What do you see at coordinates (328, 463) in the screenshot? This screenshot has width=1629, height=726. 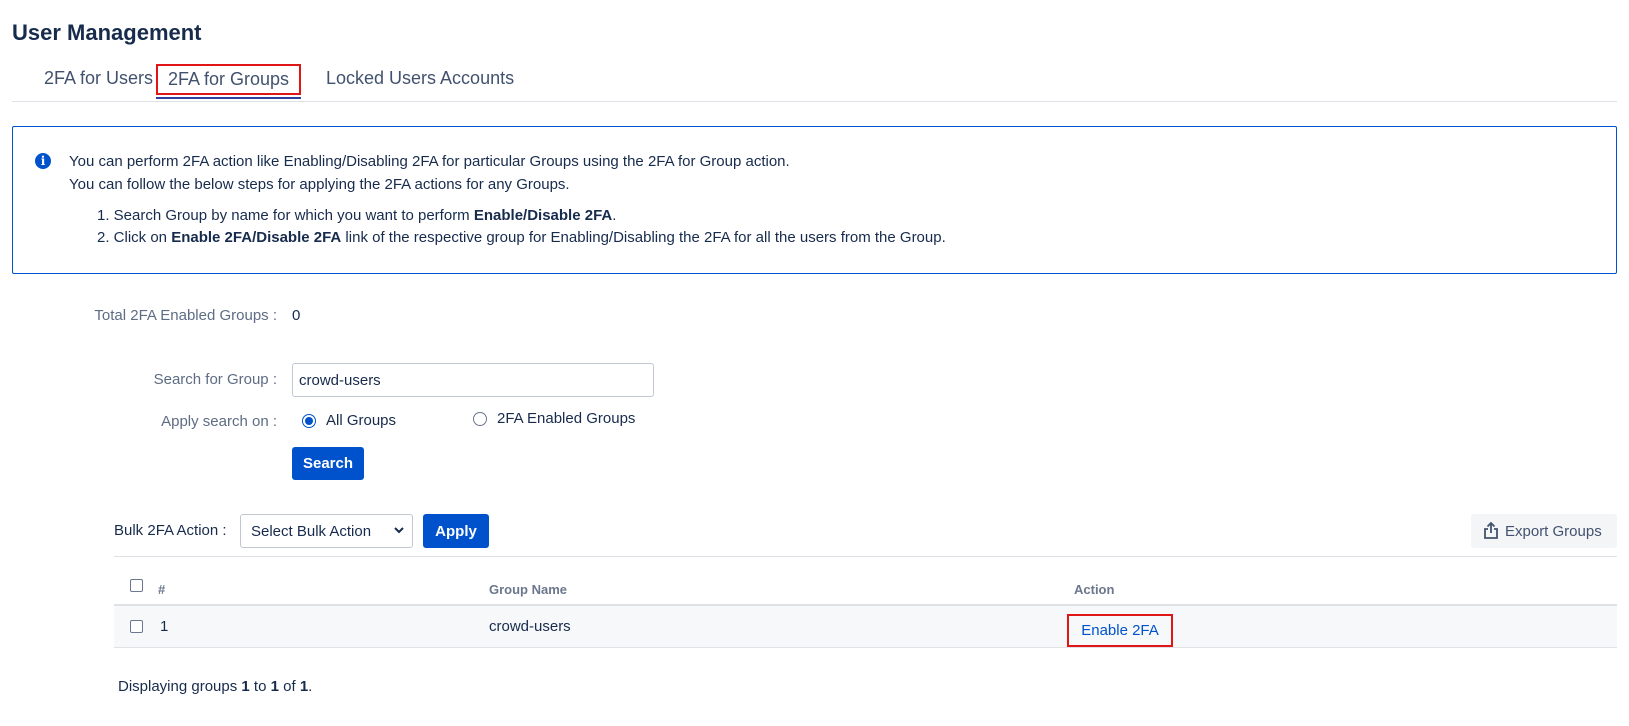 I see `search-button: Search` at bounding box center [328, 463].